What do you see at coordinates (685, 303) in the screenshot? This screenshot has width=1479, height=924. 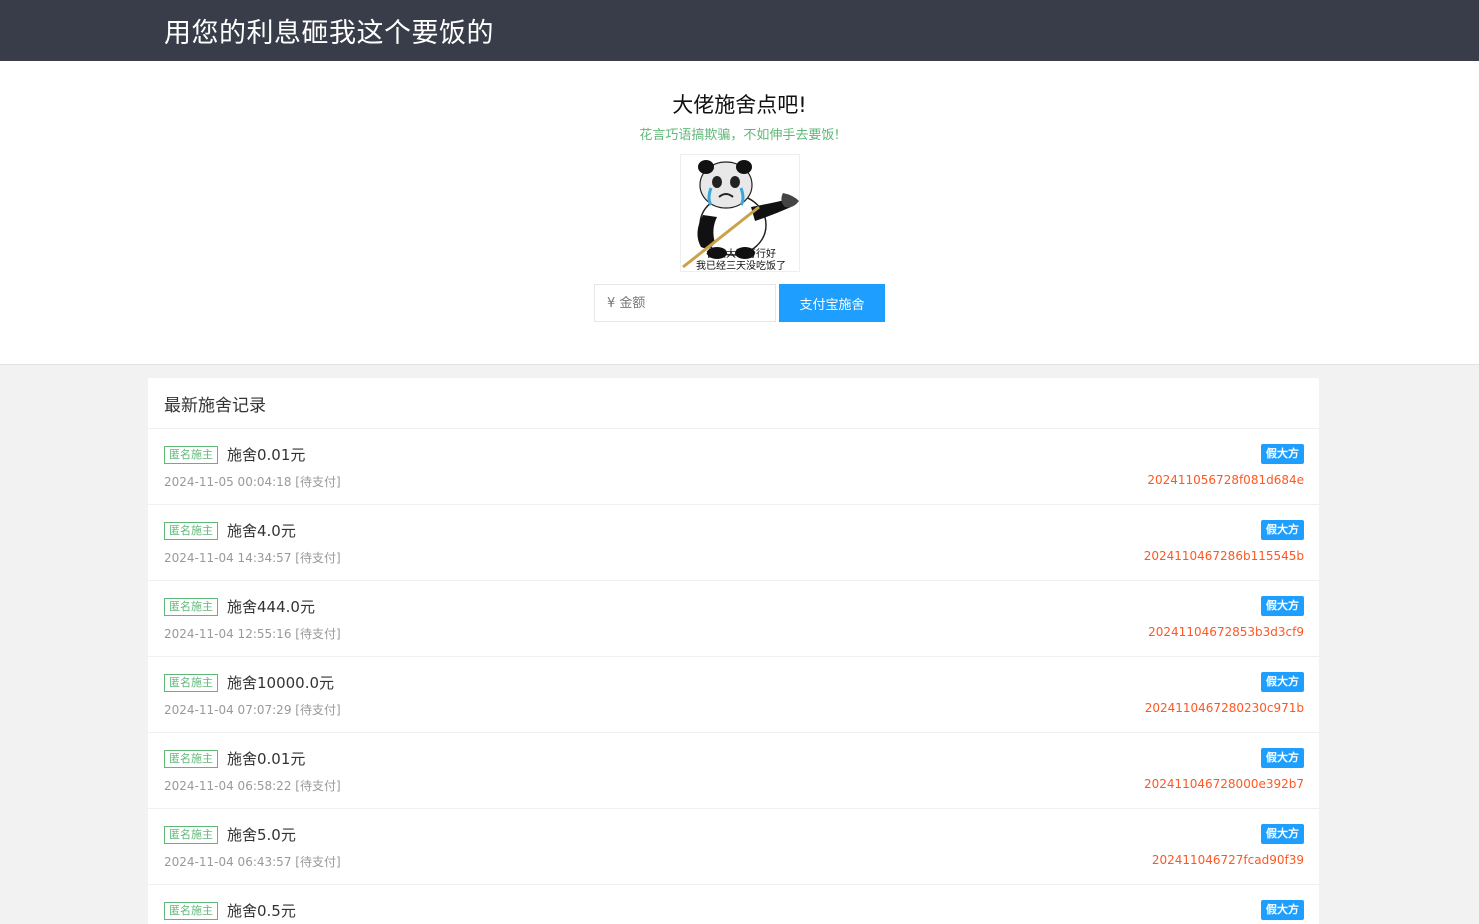 I see `amount-input` at bounding box center [685, 303].